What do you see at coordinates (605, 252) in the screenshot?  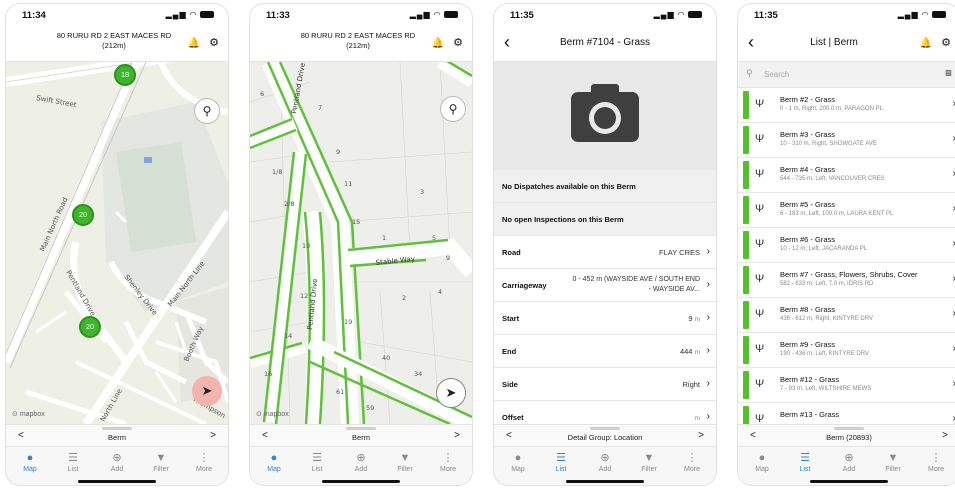 I see `field-row-road: Road FLAY CRES ›` at bounding box center [605, 252].